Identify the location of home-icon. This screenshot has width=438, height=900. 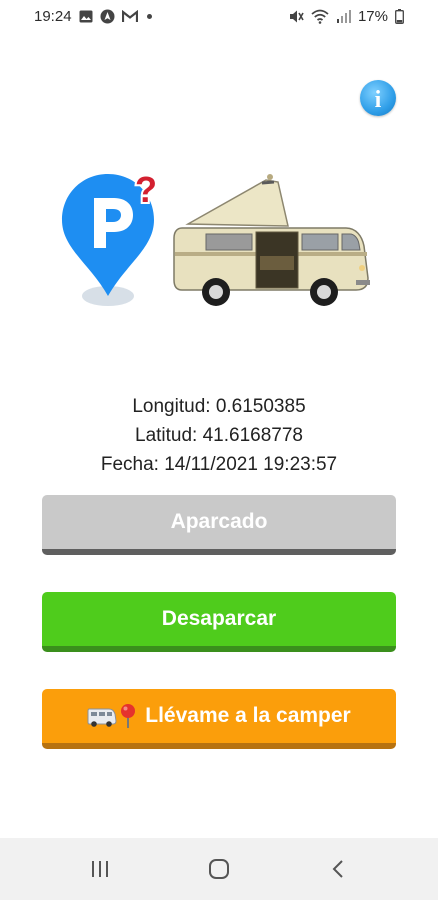
(218, 869).